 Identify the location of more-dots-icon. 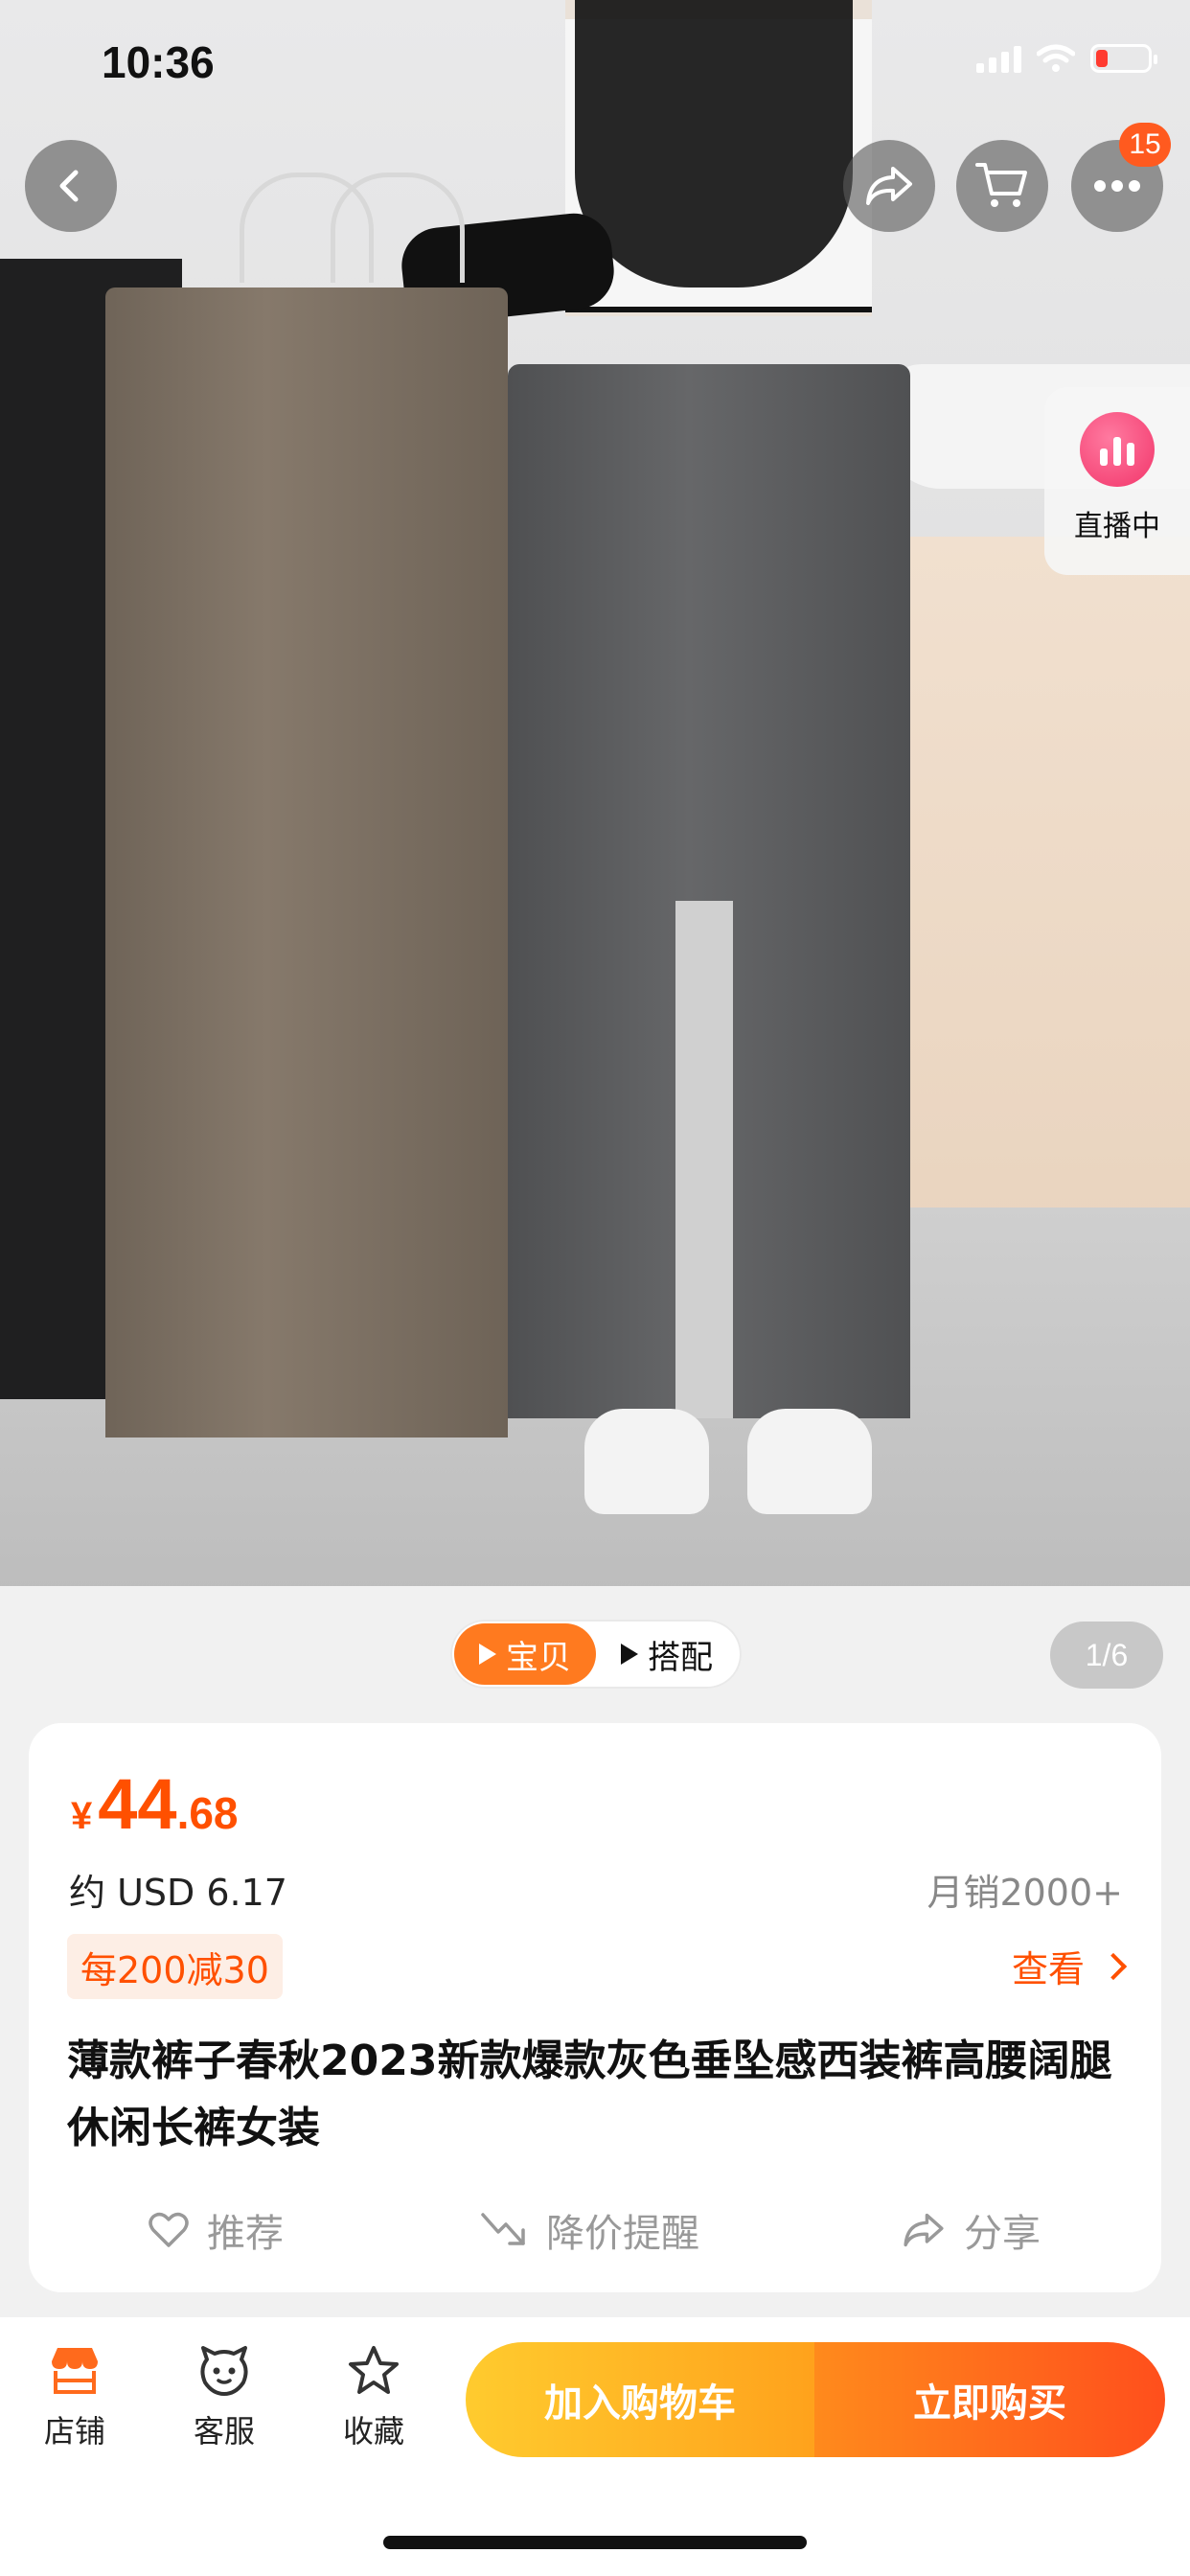
(1117, 186).